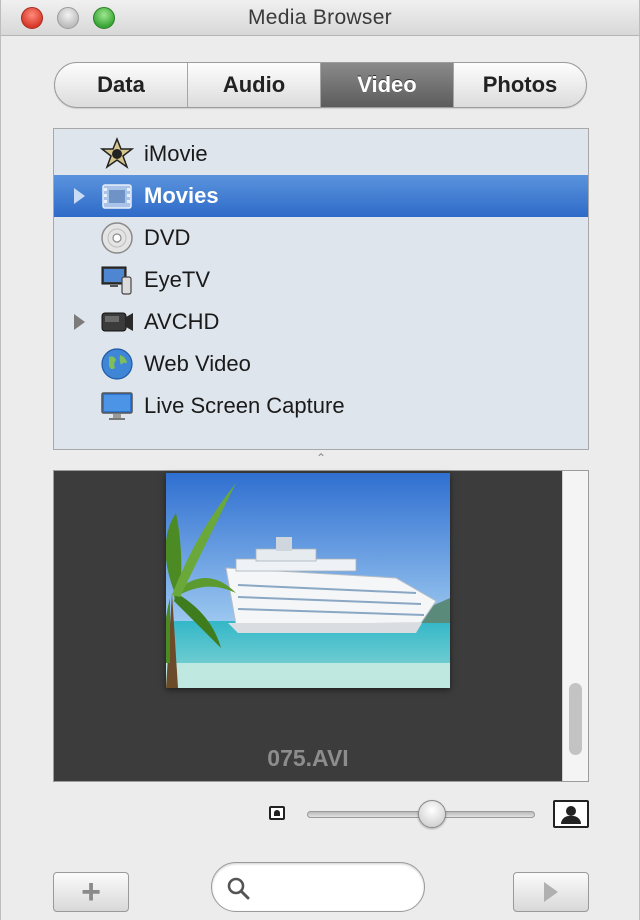  Describe the element at coordinates (121, 85) in the screenshot. I see `tab-data: Data` at that location.